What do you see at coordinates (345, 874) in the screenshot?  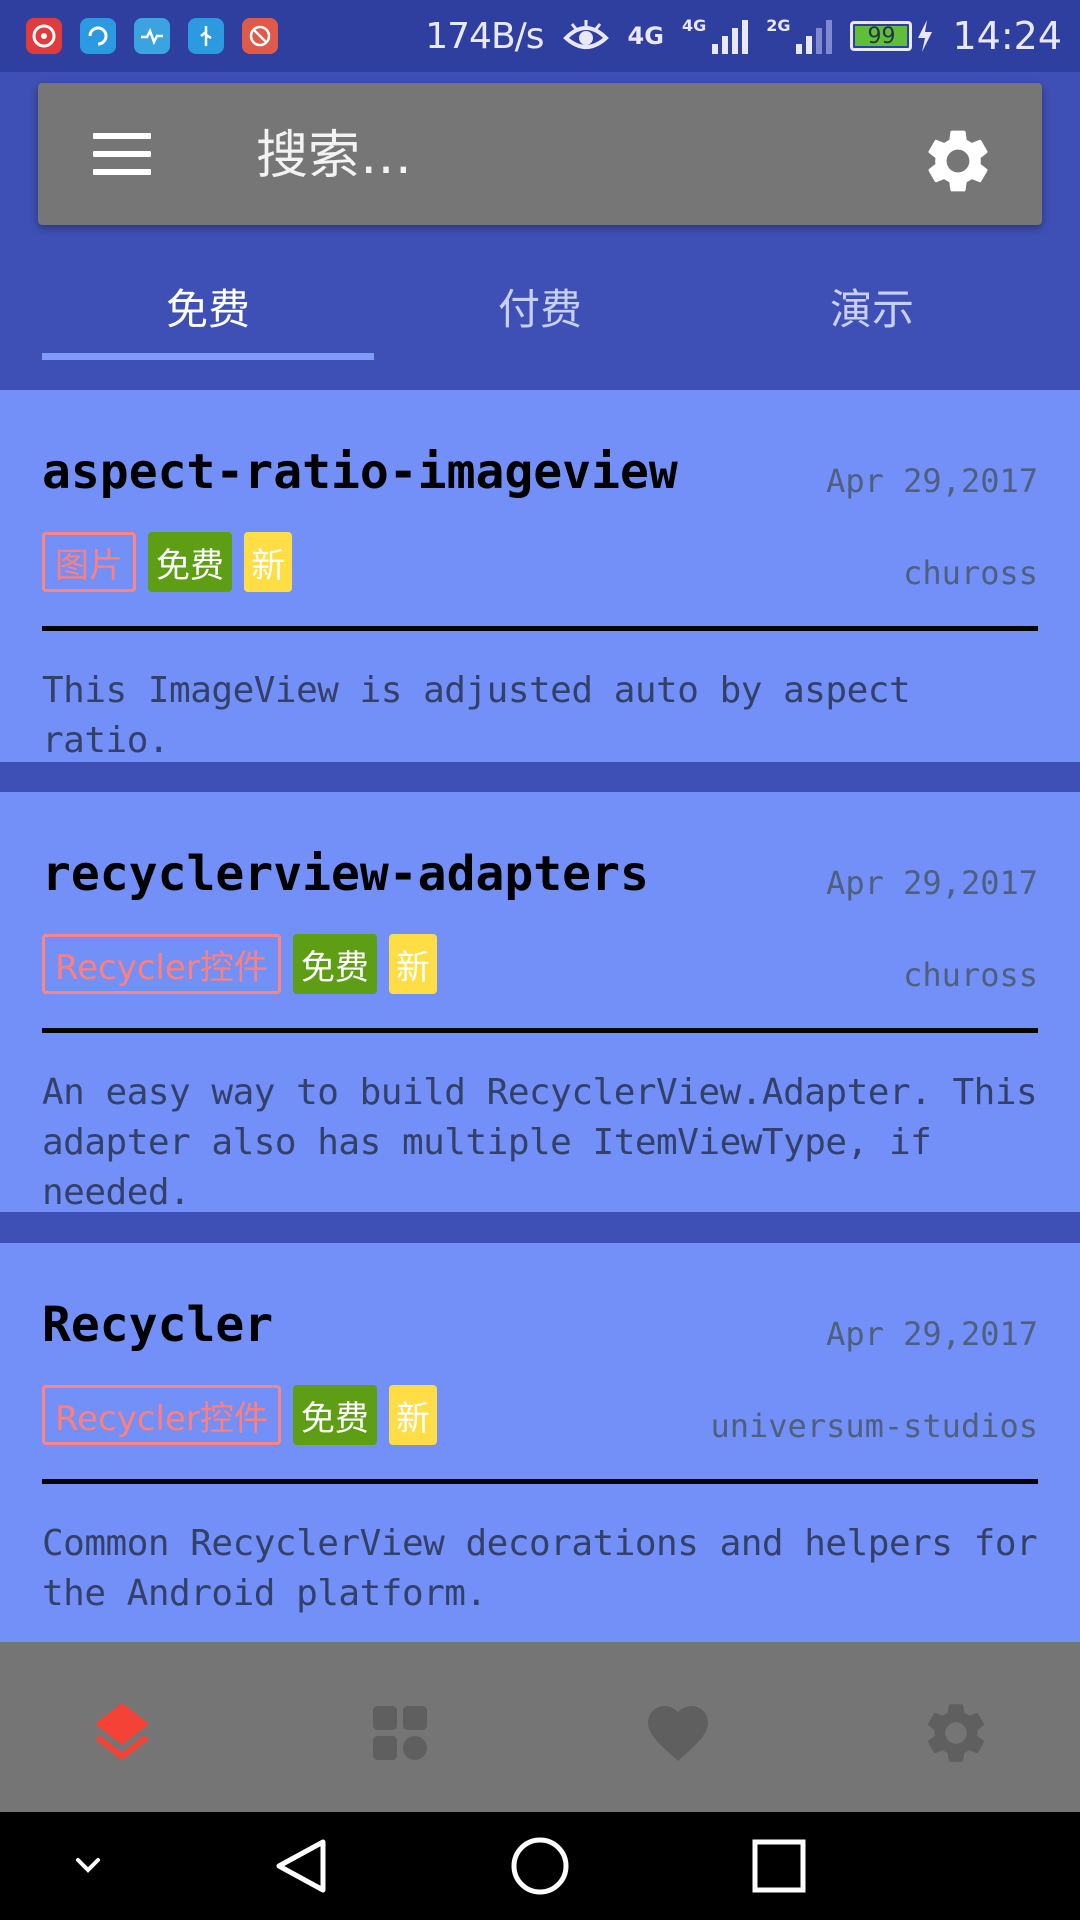 I see `card-title: recyclerview-adapters` at bounding box center [345, 874].